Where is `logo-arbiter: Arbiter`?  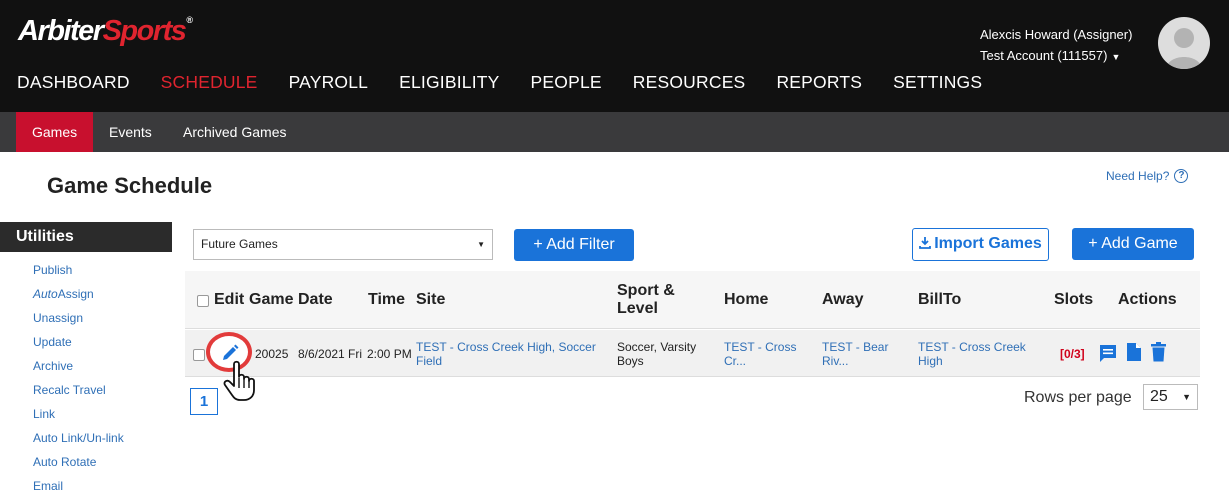
logo-arbiter: Arbiter is located at coordinates (61, 31).